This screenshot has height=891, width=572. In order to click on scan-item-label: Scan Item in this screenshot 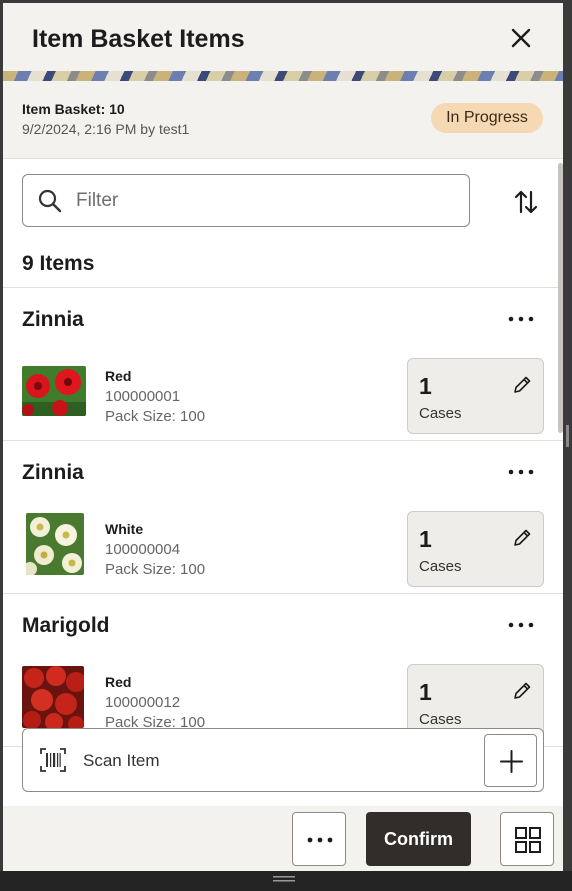, I will do `click(121, 760)`.